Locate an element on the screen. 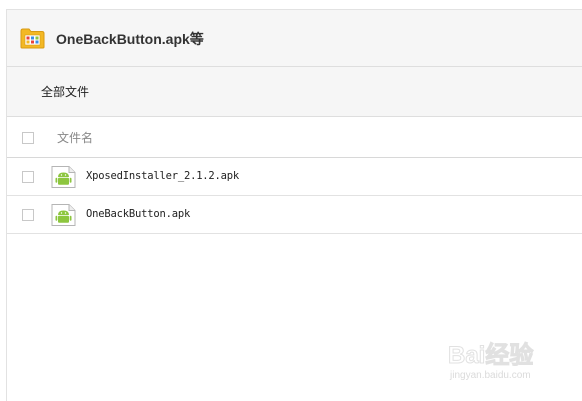  file-list-header: 文件名 is located at coordinates (294, 137).